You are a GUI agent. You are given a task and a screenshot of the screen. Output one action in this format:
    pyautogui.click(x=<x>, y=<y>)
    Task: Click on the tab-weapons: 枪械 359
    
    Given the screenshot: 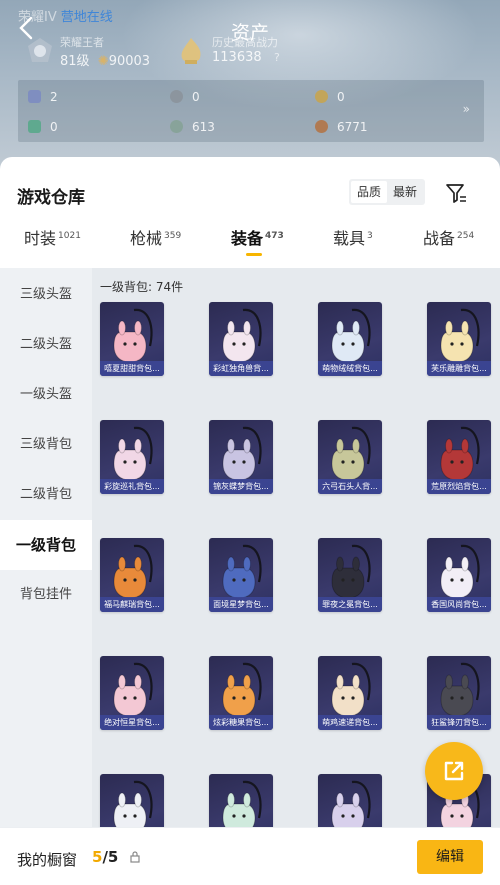 What is the action you would take?
    pyautogui.click(x=155, y=237)
    